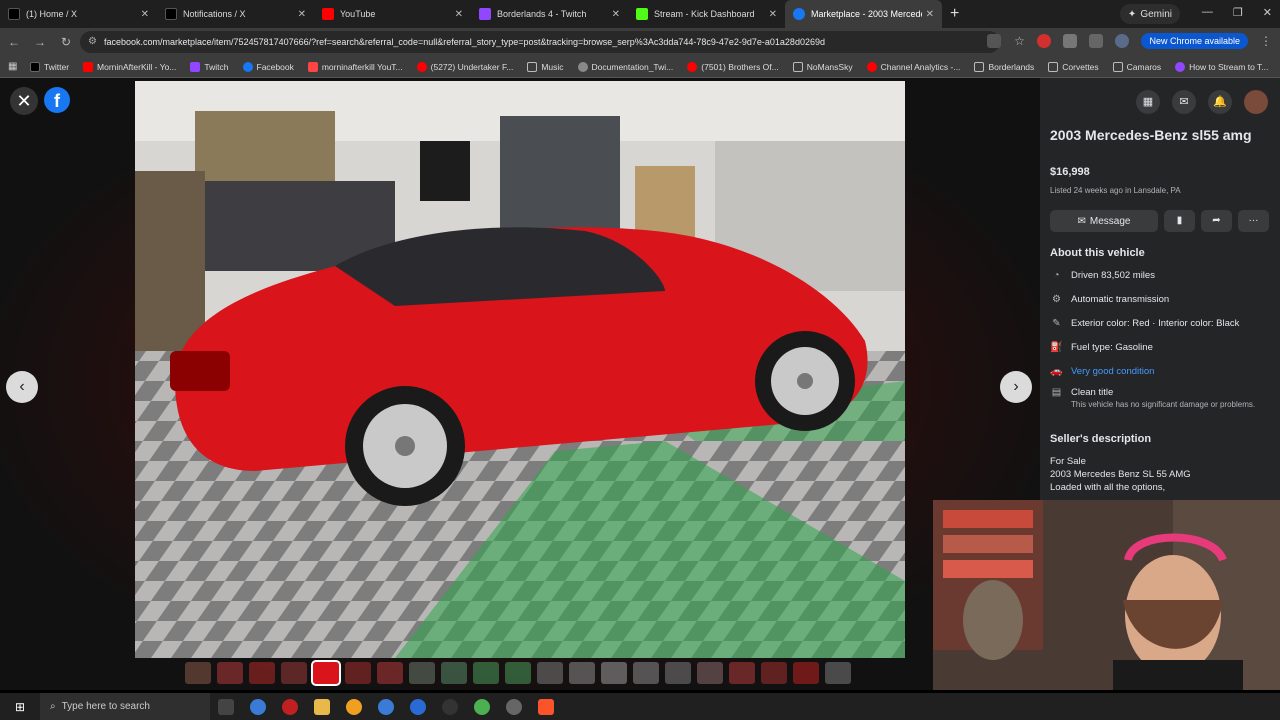  I want to click on condition-link: Very good condition, so click(1112, 371).